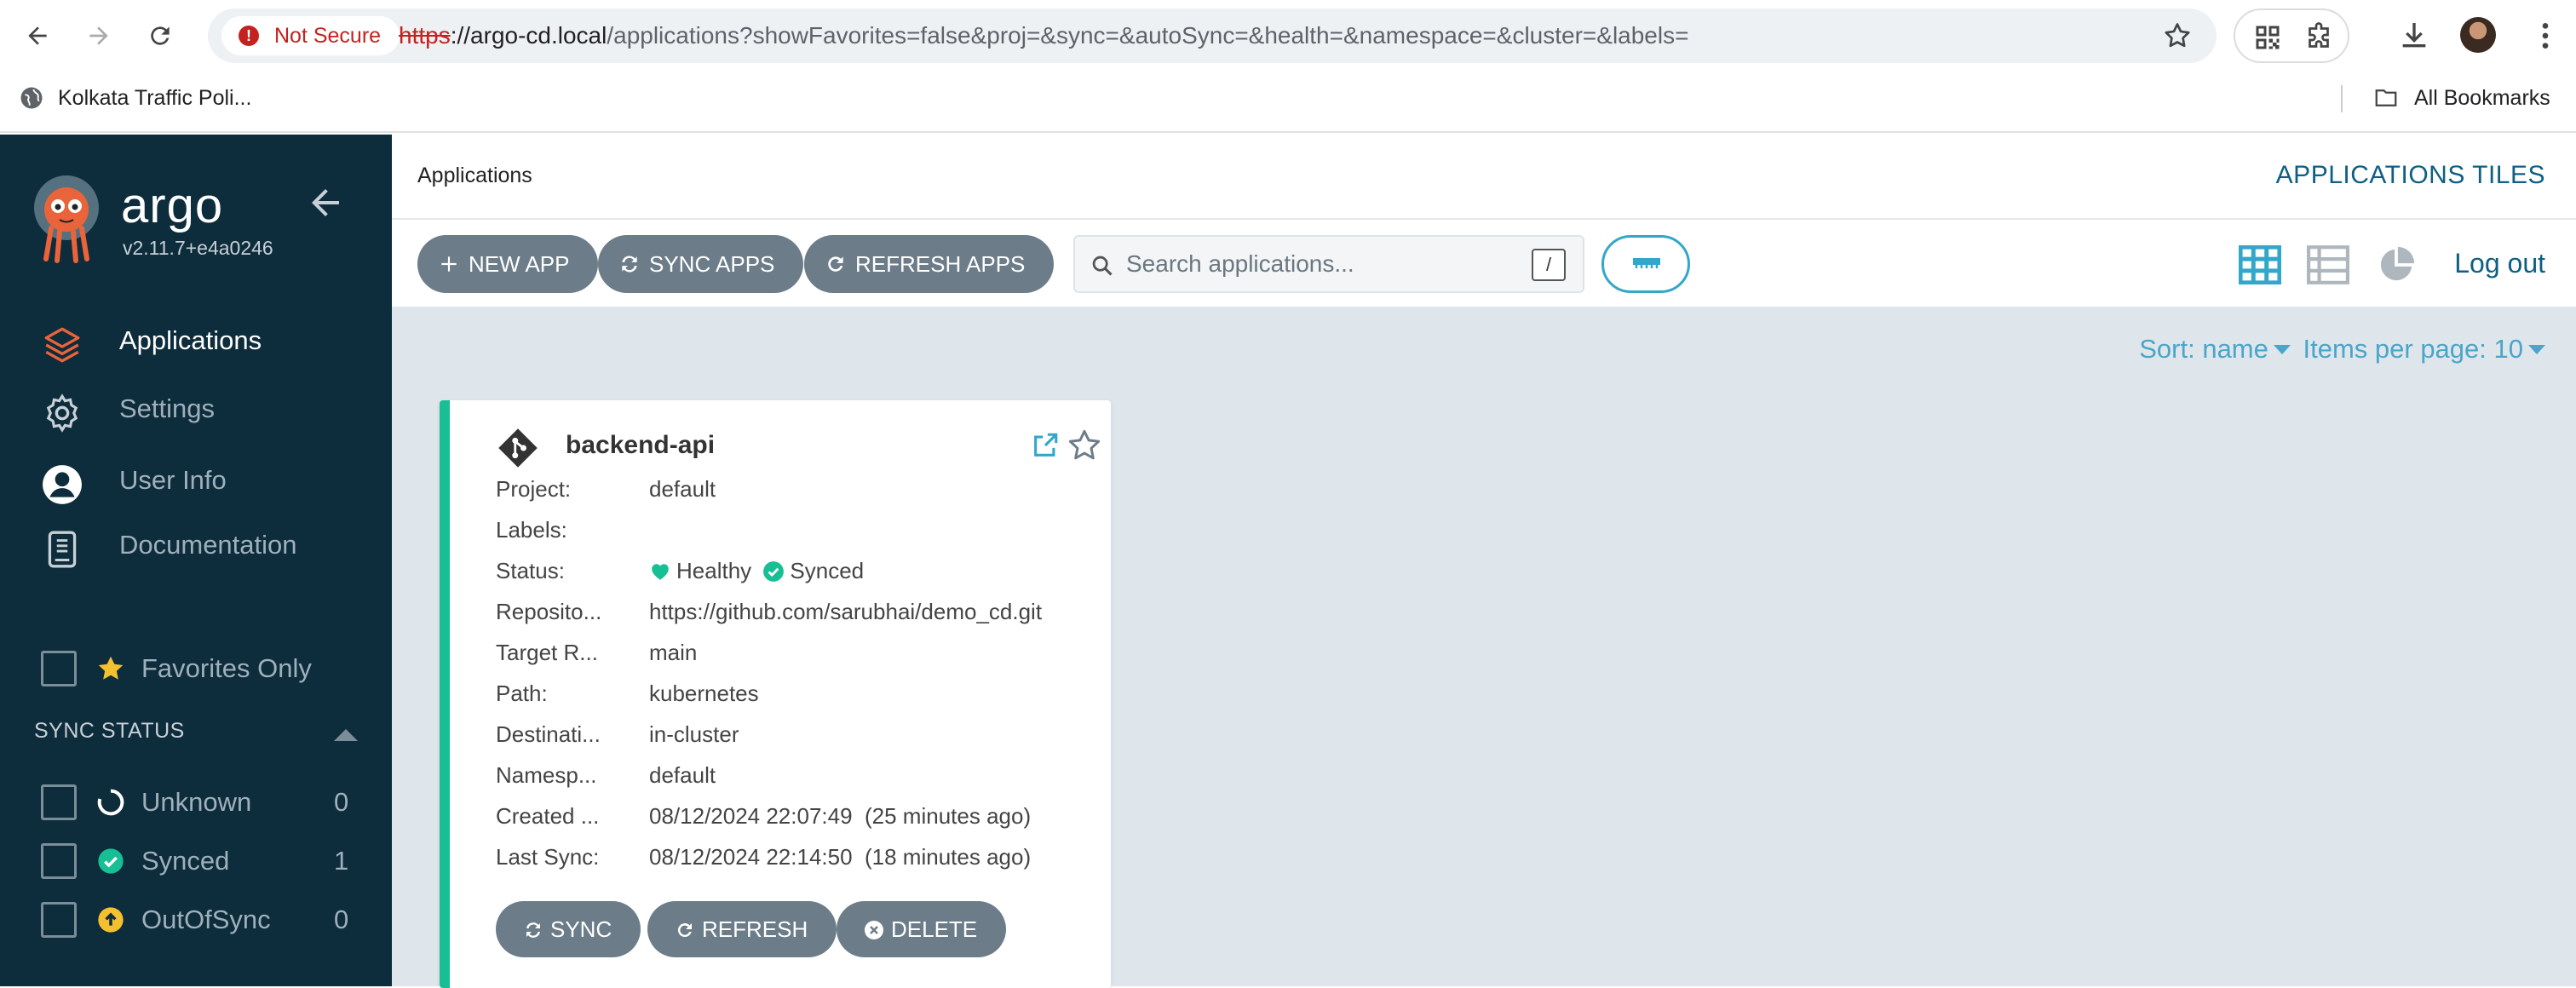  What do you see at coordinates (62, 413) in the screenshot?
I see `gear-icon` at bounding box center [62, 413].